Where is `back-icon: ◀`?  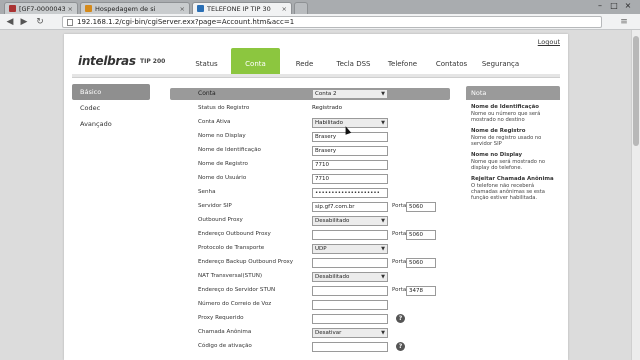
back-icon: ◀ is located at coordinates (10, 22).